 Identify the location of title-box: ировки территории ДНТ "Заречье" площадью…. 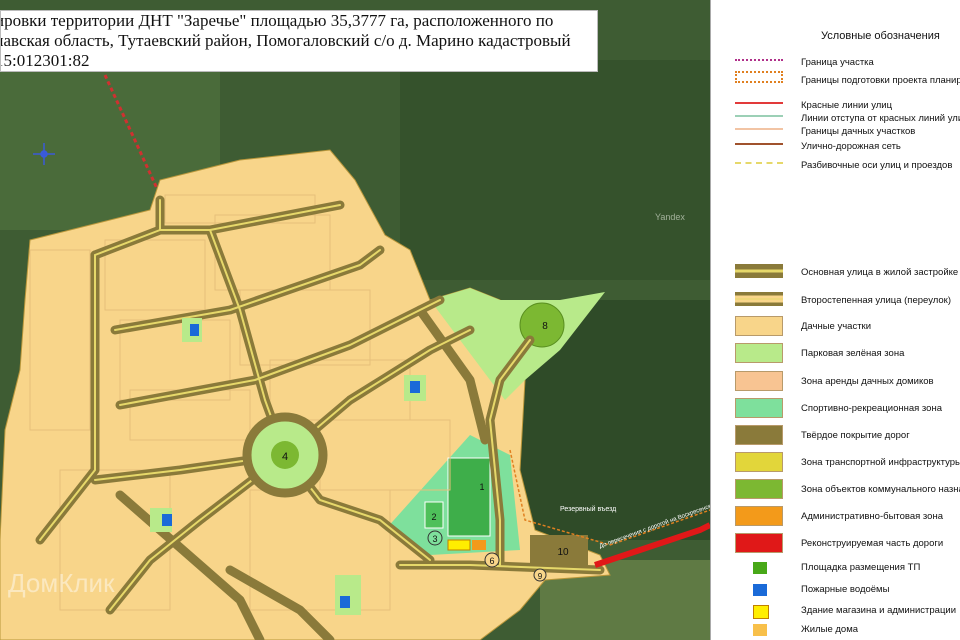
(299, 41).